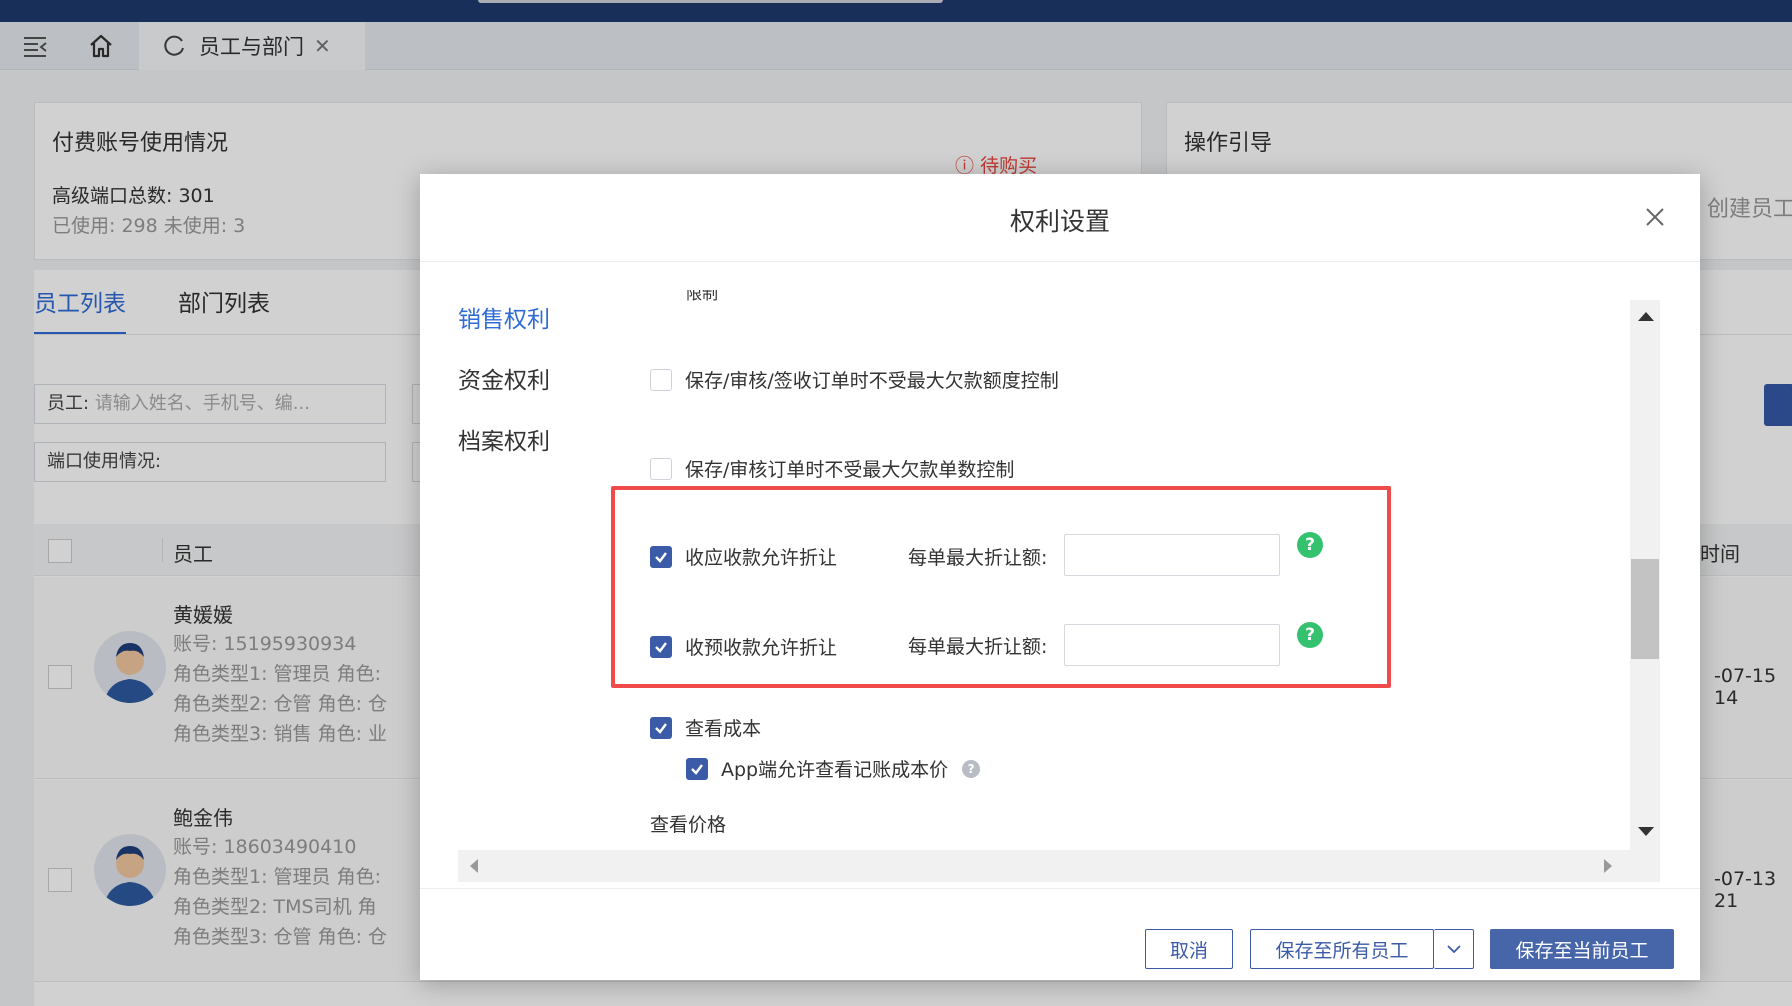 This screenshot has width=1792, height=1006. I want to click on perm-app-view-cost-price: App端允许查看记账成本价 ?, so click(833, 768).